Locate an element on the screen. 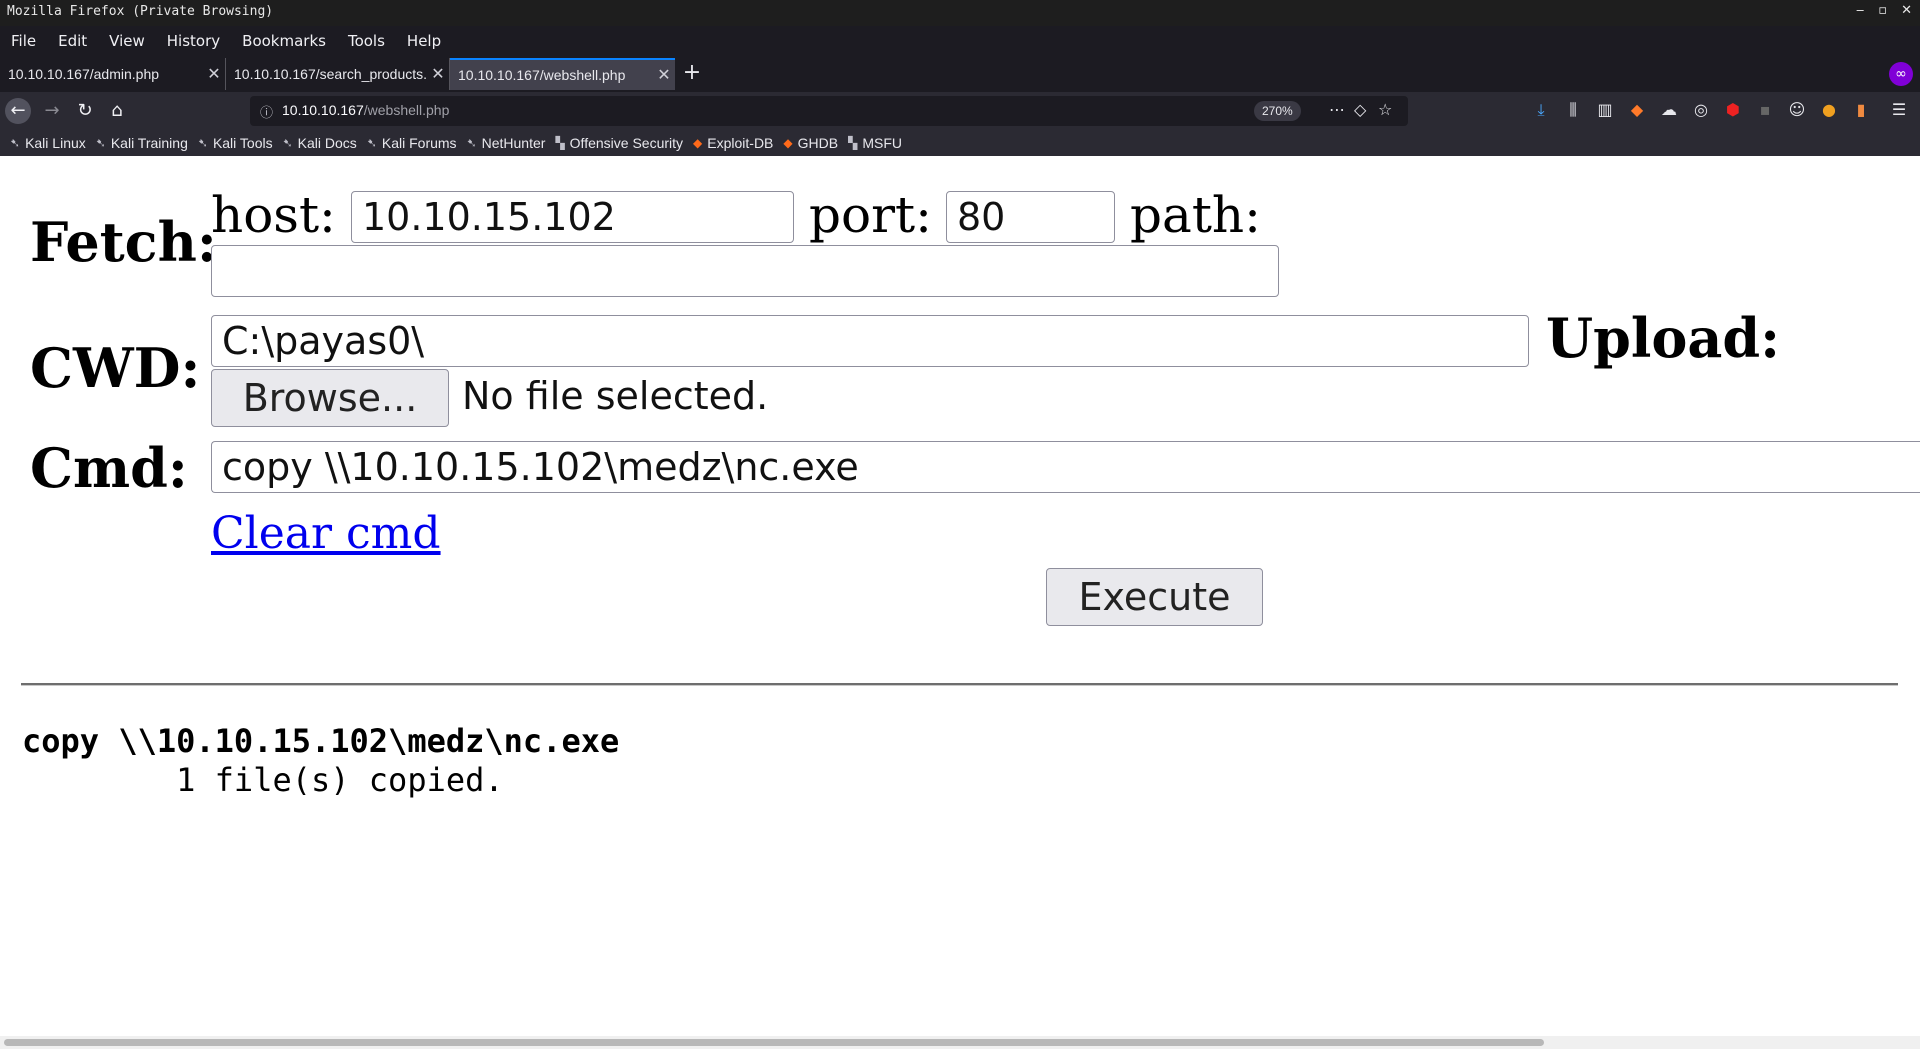 The width and height of the screenshot is (1920, 1049). close-window-icon: ✕ is located at coordinates (1906, 10).